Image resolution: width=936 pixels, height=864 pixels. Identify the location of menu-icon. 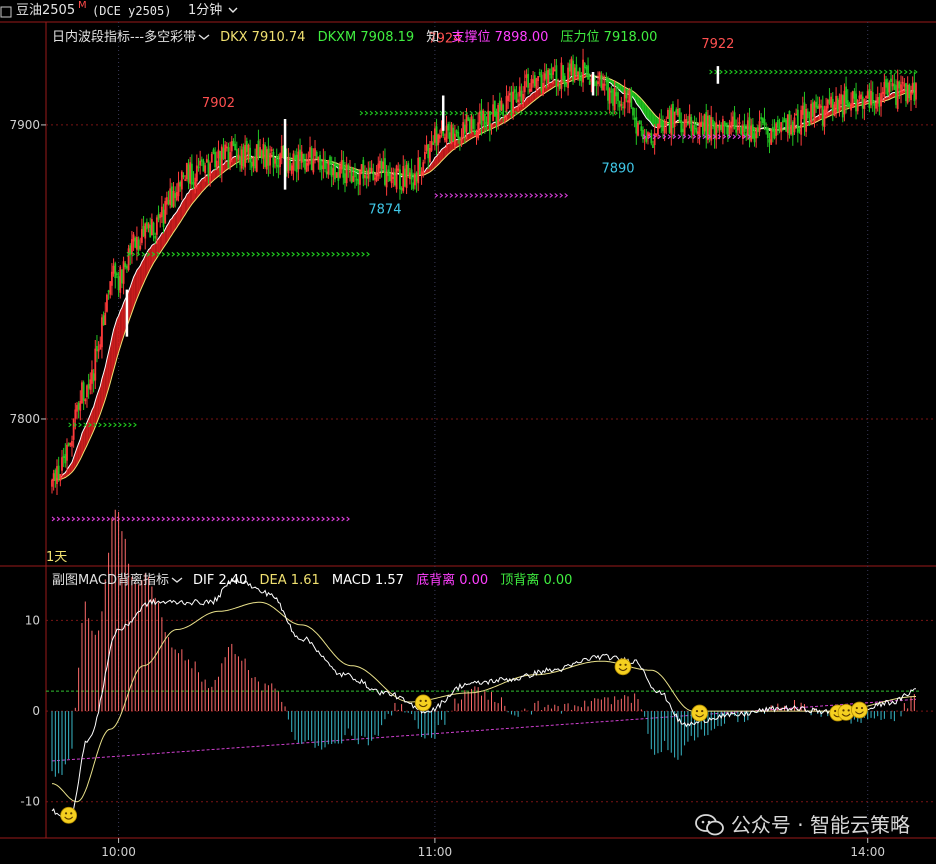
(6, 7).